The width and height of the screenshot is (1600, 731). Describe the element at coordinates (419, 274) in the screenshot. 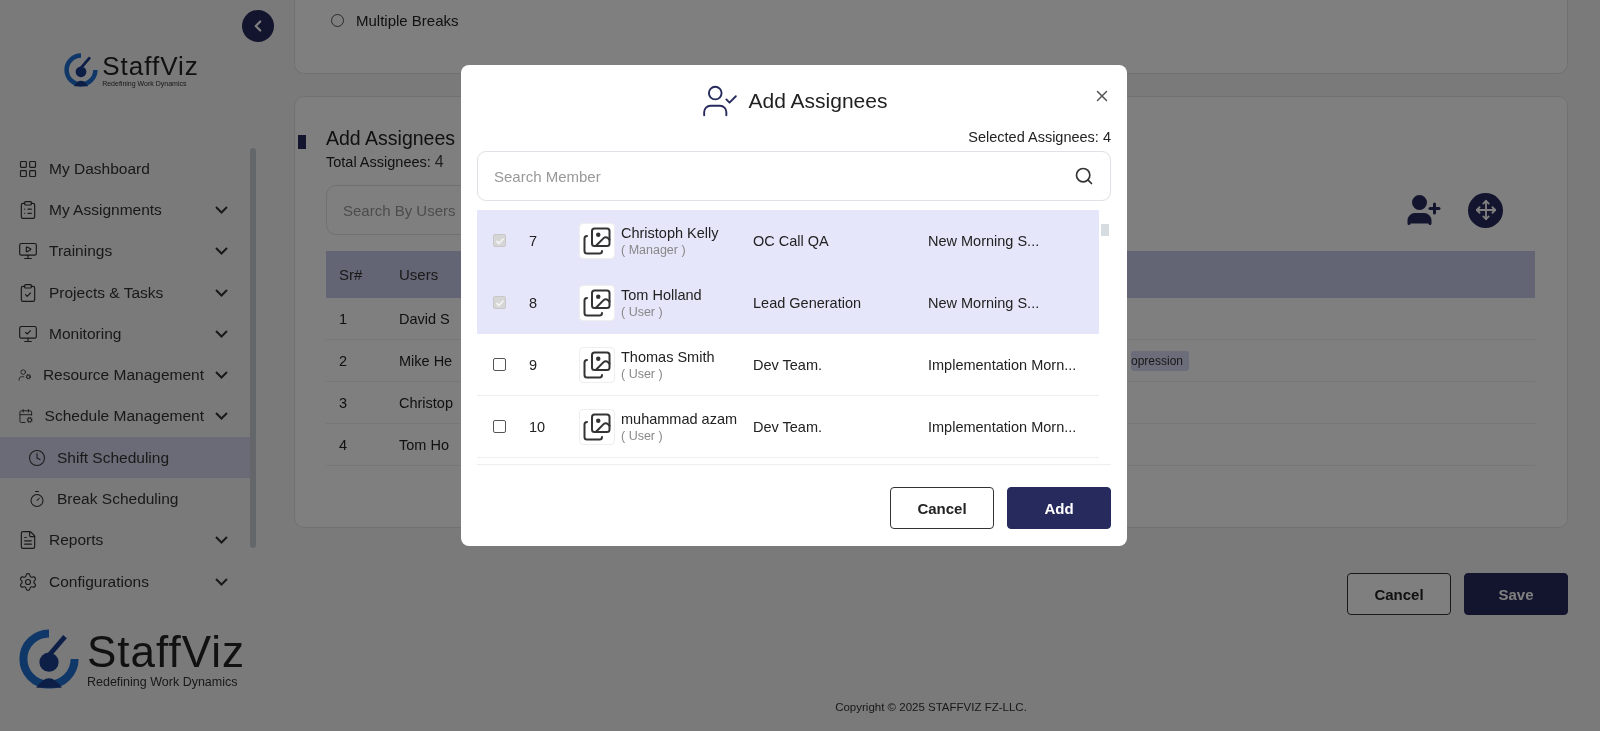

I see `column-header: Users` at that location.